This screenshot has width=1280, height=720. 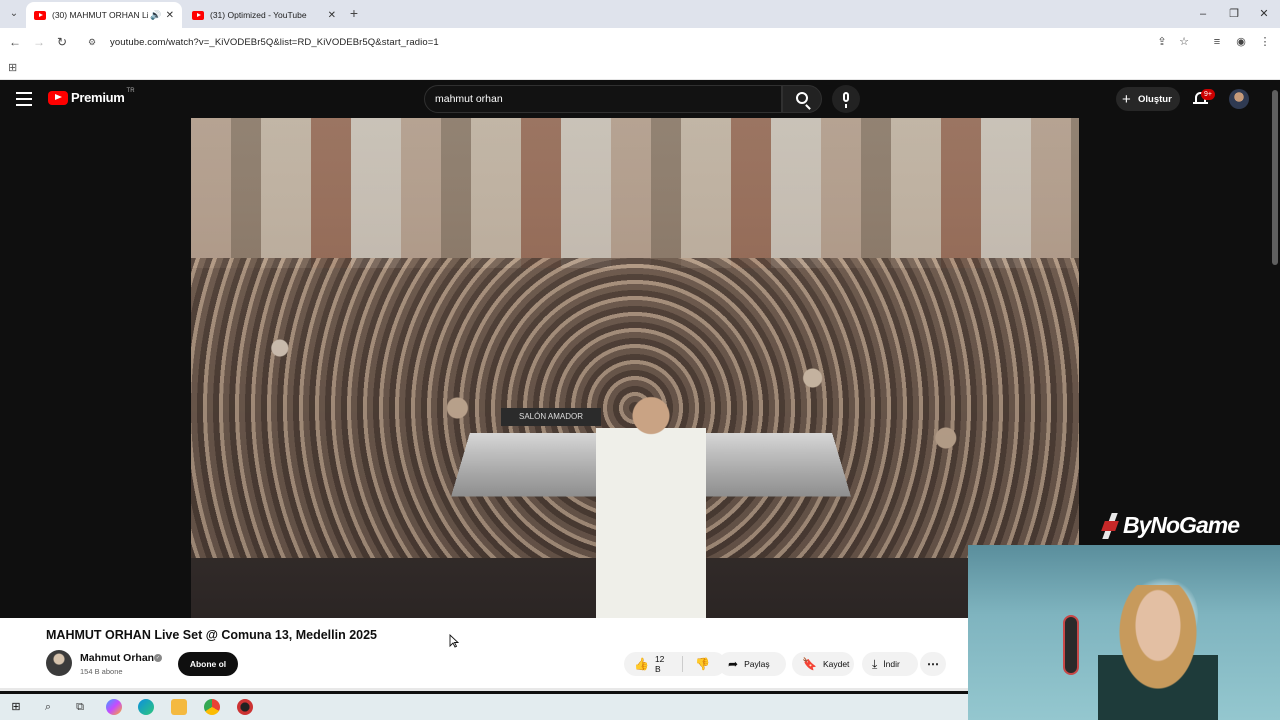 I want to click on new-tab-plus-icon: +, so click(x=354, y=13).